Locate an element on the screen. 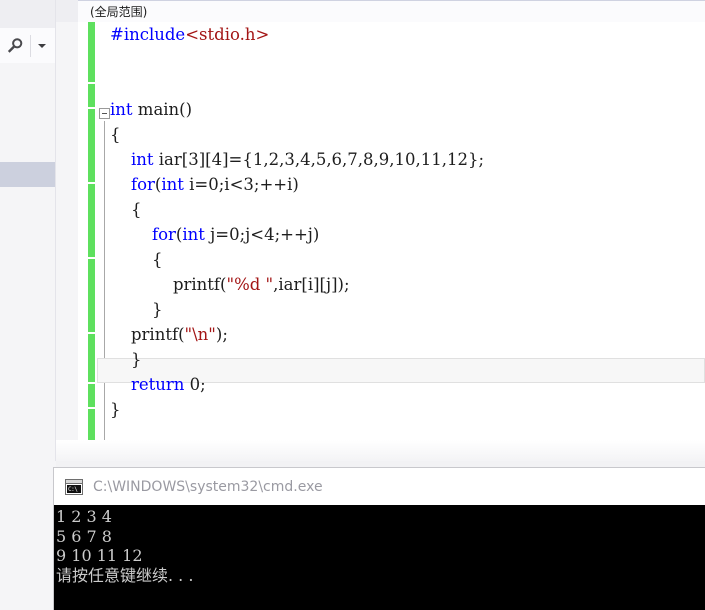 The height and width of the screenshot is (610, 705). code-line: int main() is located at coordinates (151, 109).